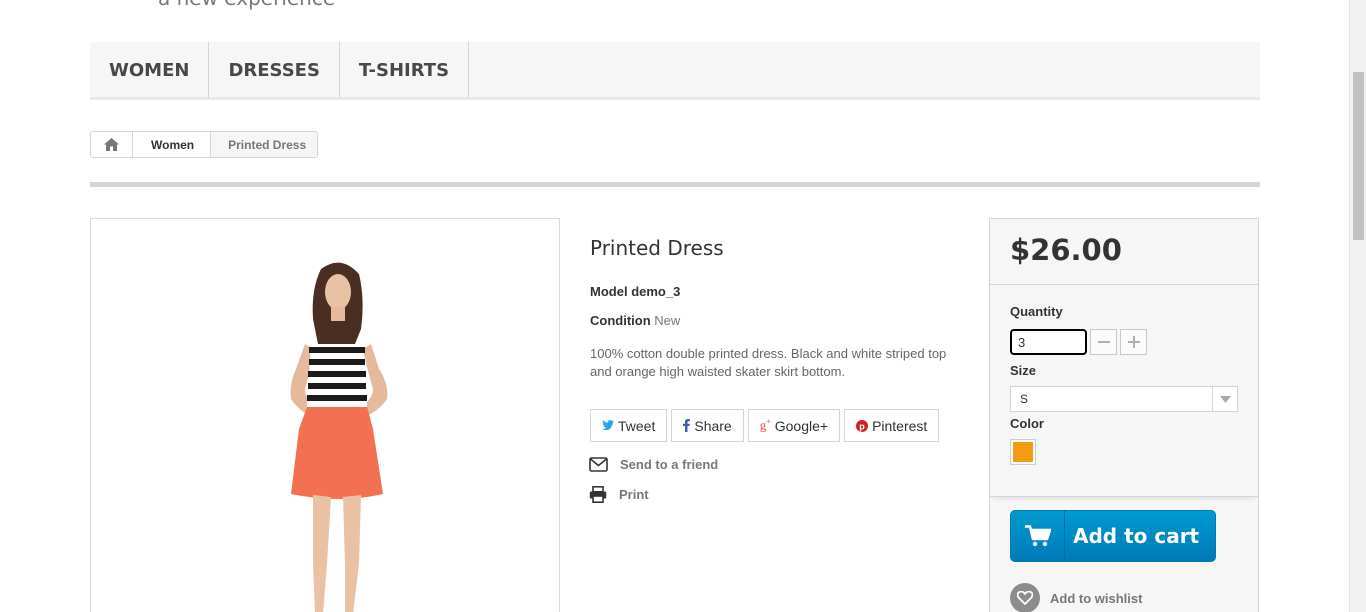  I want to click on quantity-increase-button, so click(1133, 342).